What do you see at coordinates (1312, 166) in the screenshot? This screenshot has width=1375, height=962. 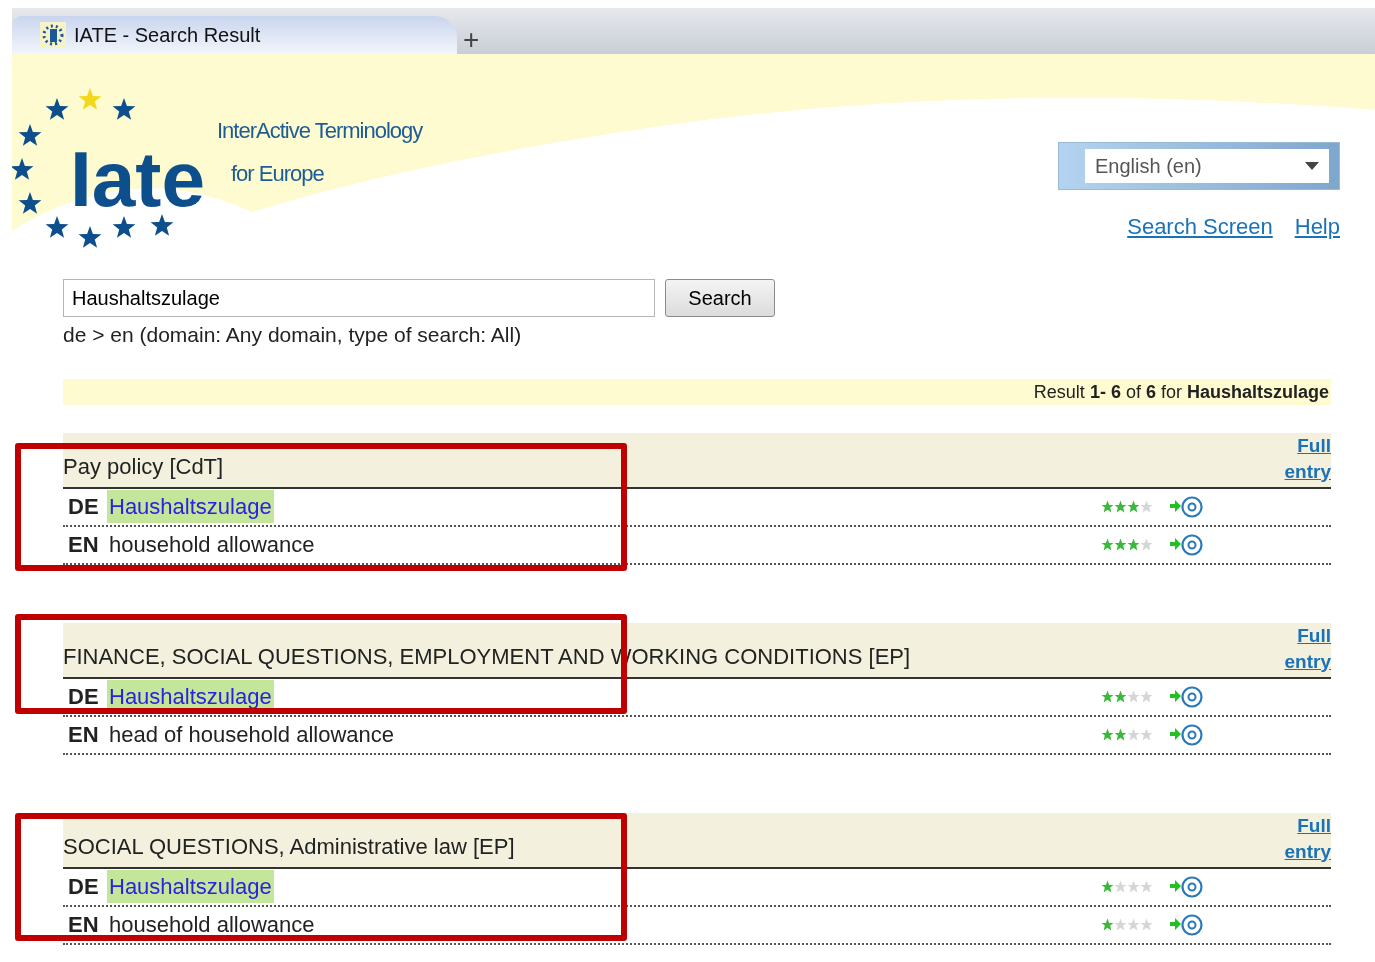 I see `caret-icon` at bounding box center [1312, 166].